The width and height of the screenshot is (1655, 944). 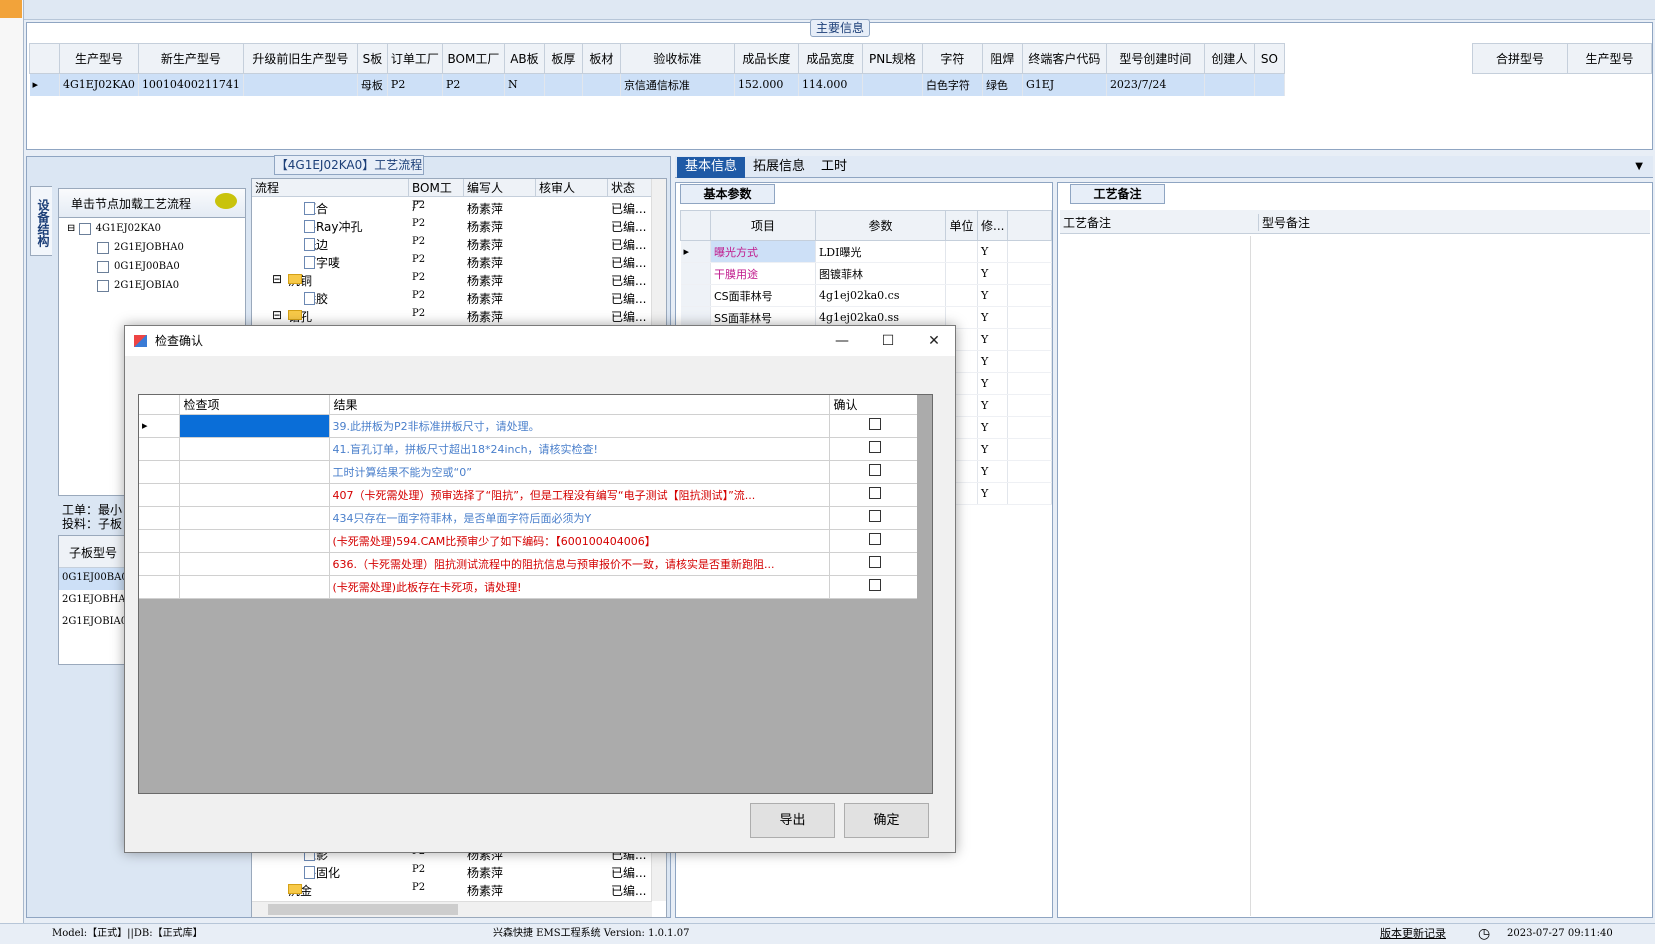 What do you see at coordinates (1155, 84) in the screenshot?
I see `cell-16: 2023/7/24` at bounding box center [1155, 84].